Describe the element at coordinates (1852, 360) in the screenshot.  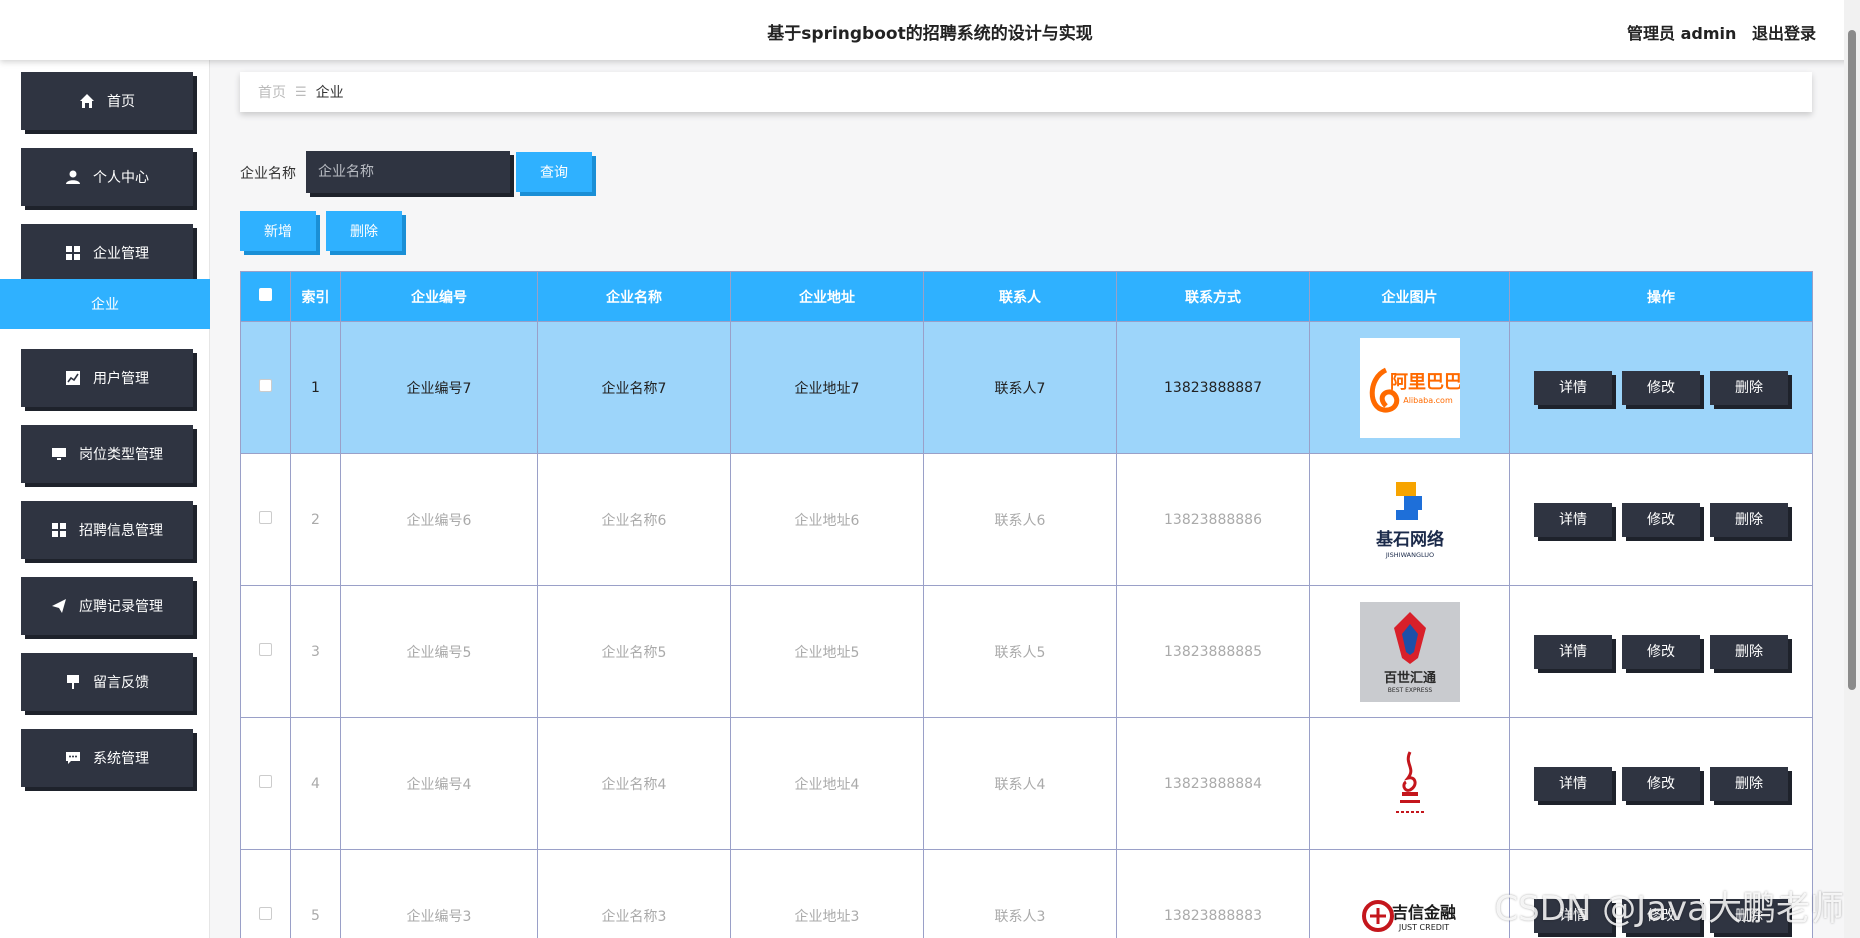
I see `scrollbar-thumb` at that location.